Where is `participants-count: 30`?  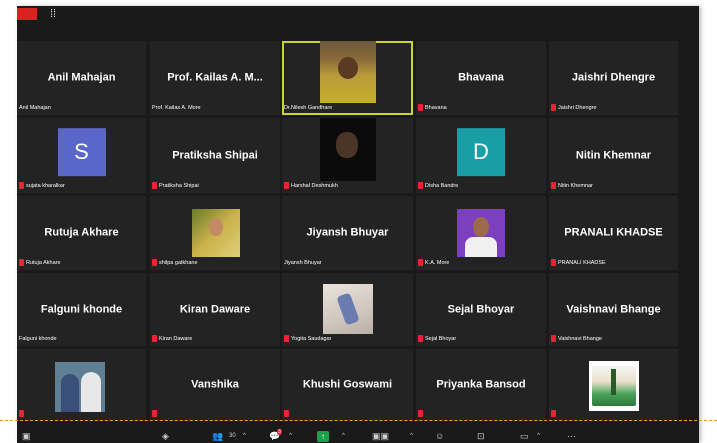
participants-count: 30 is located at coordinates (232, 436).